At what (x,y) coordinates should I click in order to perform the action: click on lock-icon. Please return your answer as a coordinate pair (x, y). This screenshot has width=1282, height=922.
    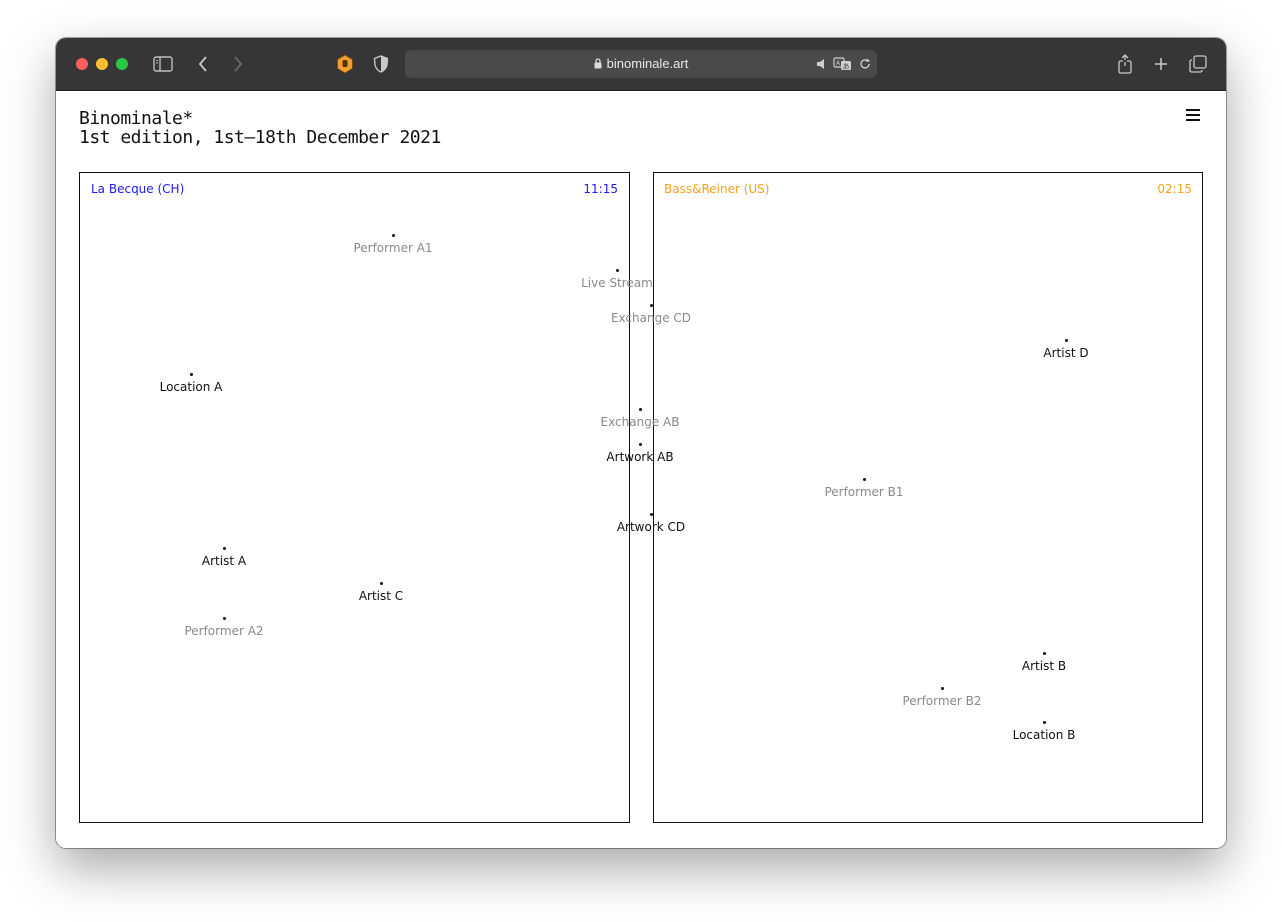
    Looking at the image, I should click on (598, 64).